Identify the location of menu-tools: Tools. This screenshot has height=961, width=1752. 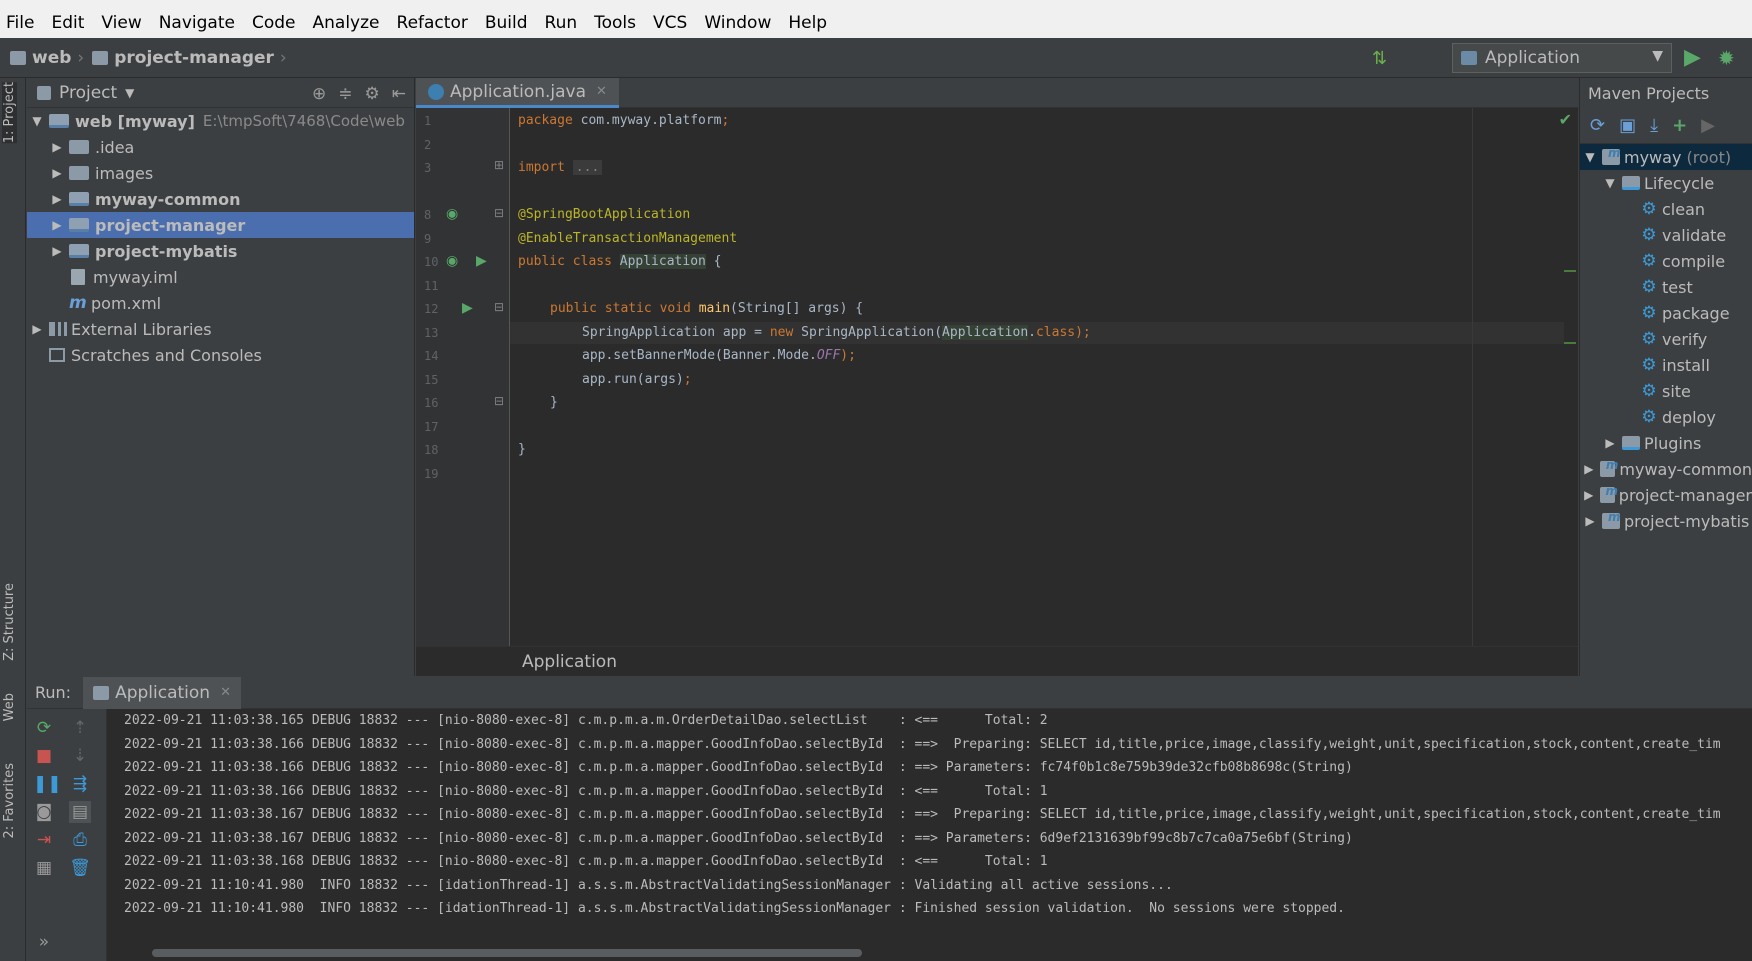
(615, 23).